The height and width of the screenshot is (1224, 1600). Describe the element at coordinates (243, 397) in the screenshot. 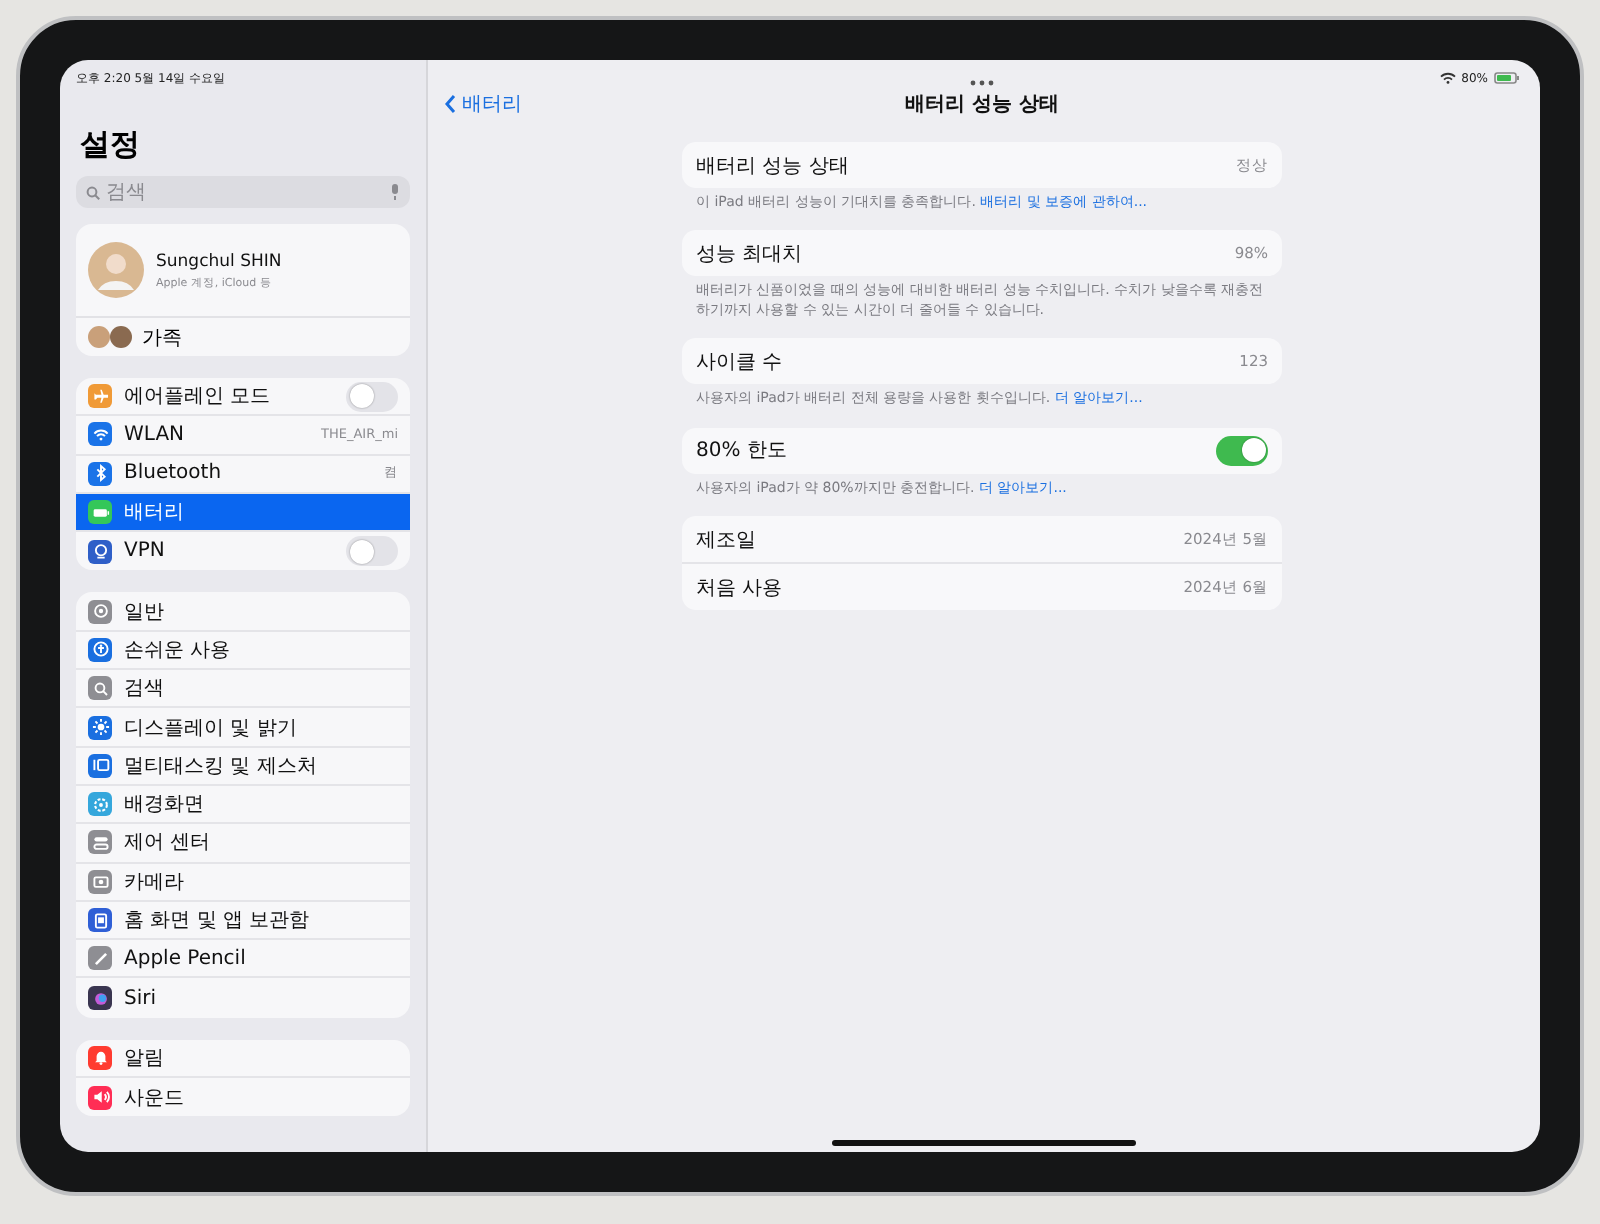

I see `sidebar-item: 에어플레인 모드` at that location.